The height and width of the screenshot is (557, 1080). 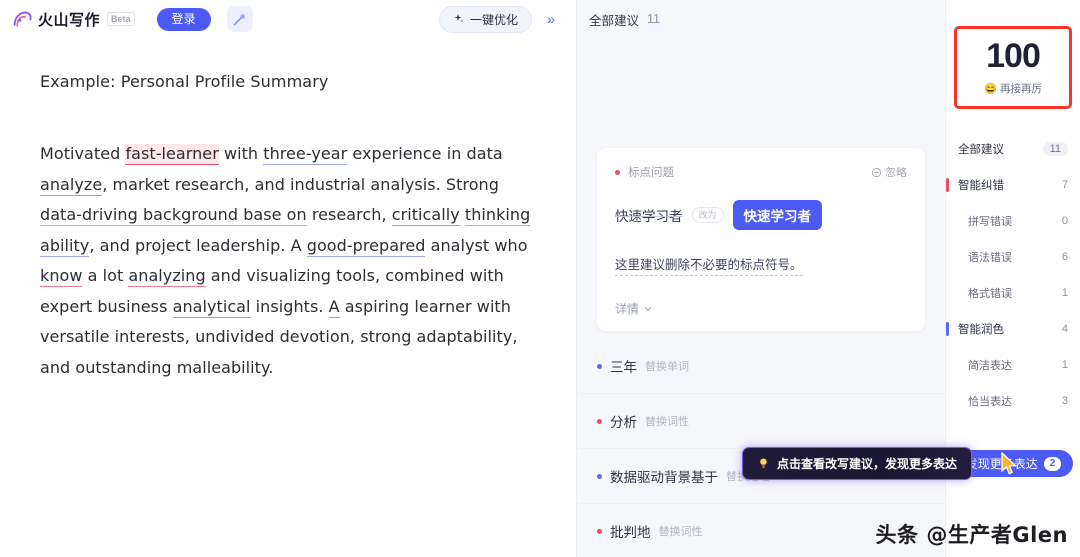 I want to click on category-label: 智能润色, so click(x=981, y=330).